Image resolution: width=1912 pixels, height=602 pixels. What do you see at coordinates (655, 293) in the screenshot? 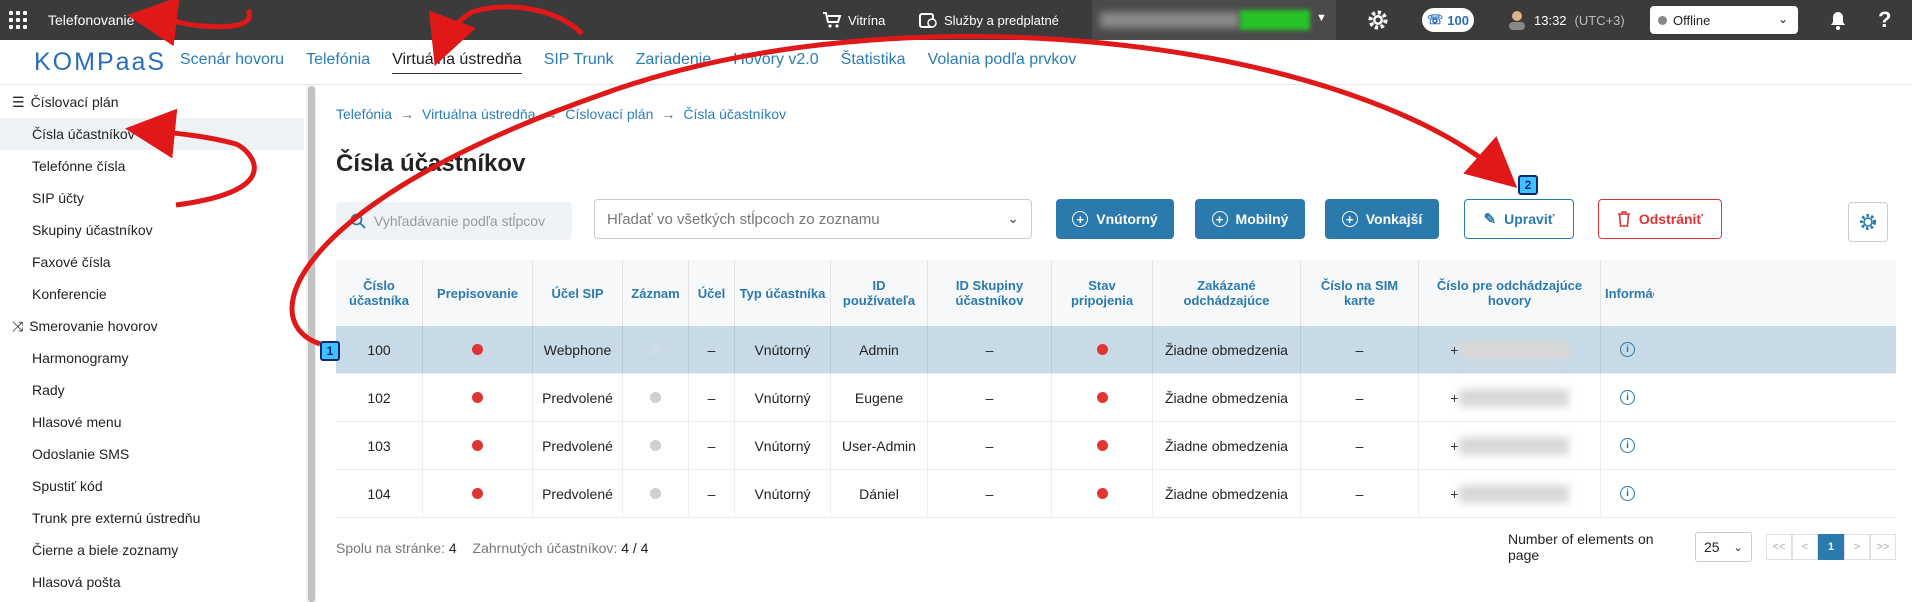
I see `col-header-record: Záznam` at bounding box center [655, 293].